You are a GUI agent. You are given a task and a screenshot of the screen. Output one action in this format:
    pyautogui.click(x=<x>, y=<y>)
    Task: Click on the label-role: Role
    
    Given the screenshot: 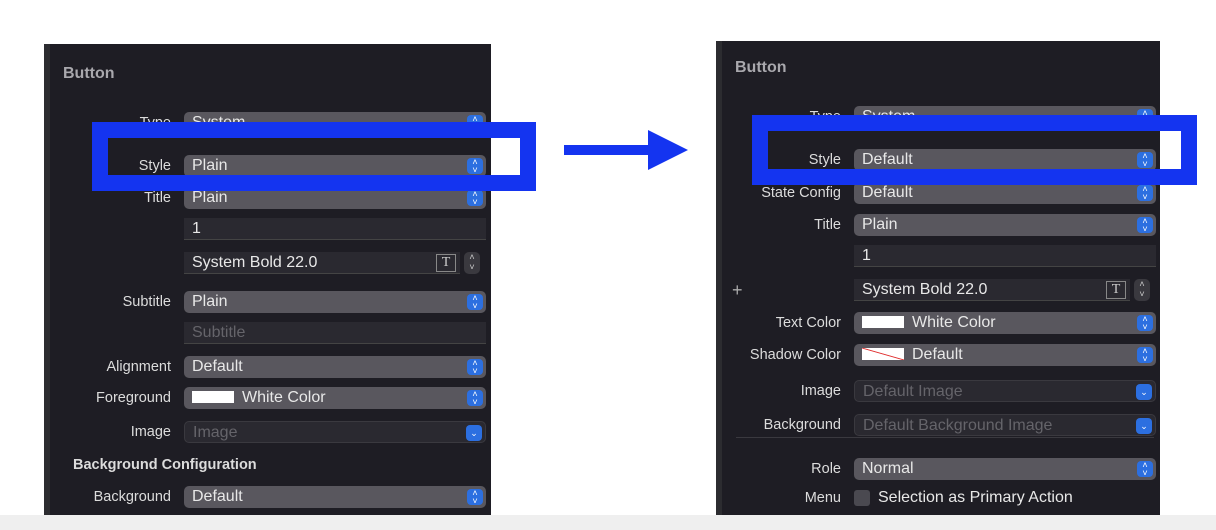 What is the action you would take?
    pyautogui.click(x=826, y=469)
    